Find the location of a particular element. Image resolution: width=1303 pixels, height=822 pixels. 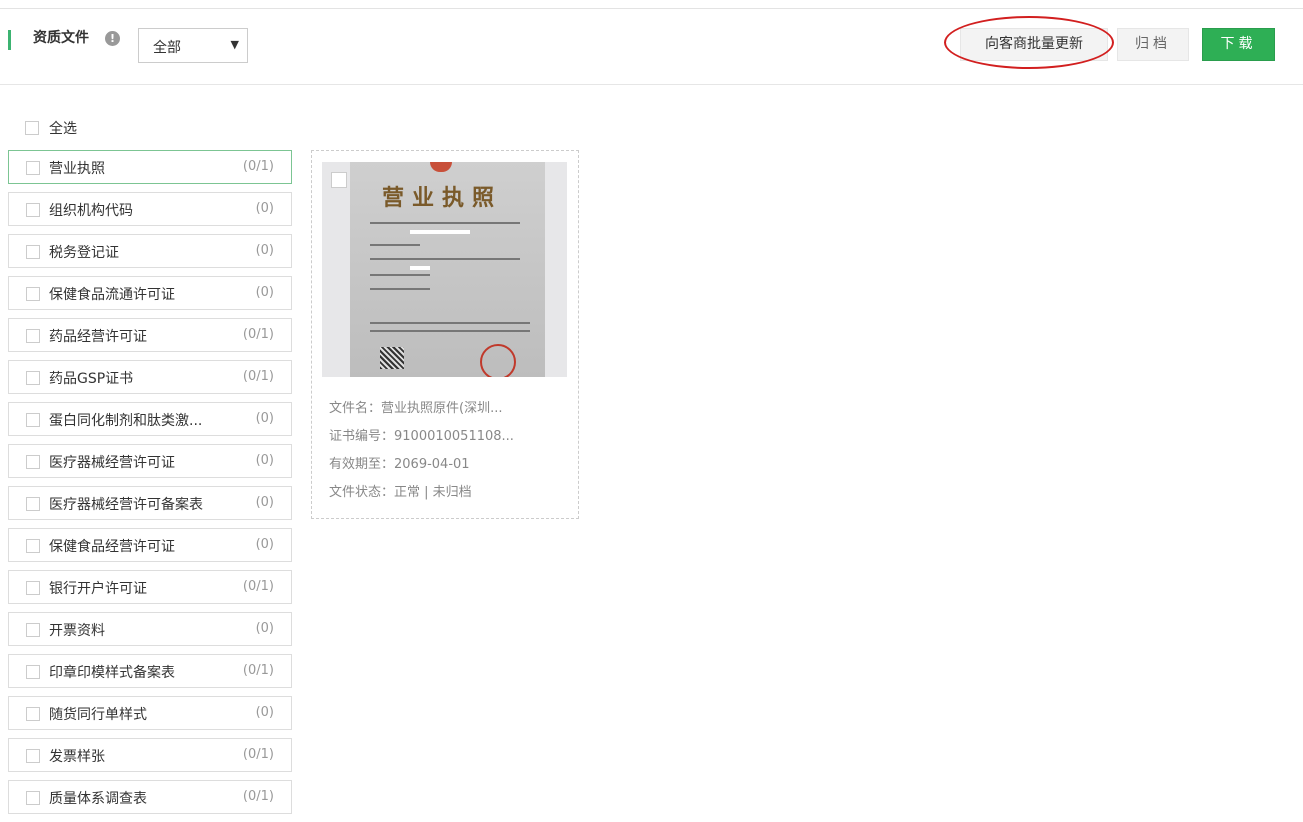

category-item: 发票样张 (0/1) is located at coordinates (150, 755).